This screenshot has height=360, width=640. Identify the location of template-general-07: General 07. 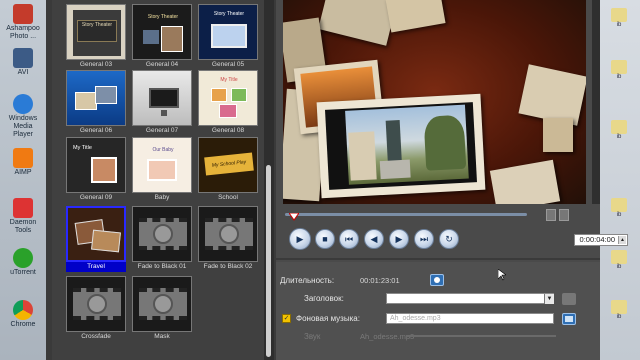
(162, 103).